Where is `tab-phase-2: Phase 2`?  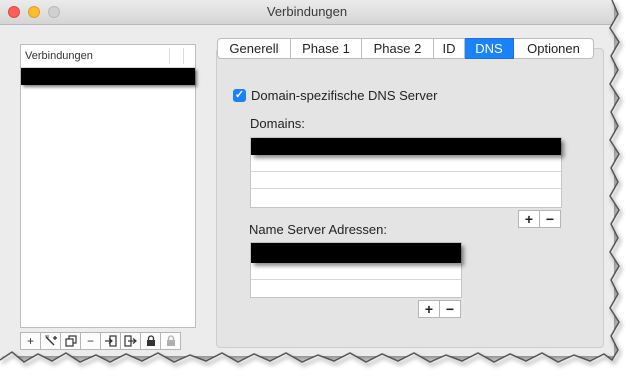 tab-phase-2: Phase 2 is located at coordinates (398, 48).